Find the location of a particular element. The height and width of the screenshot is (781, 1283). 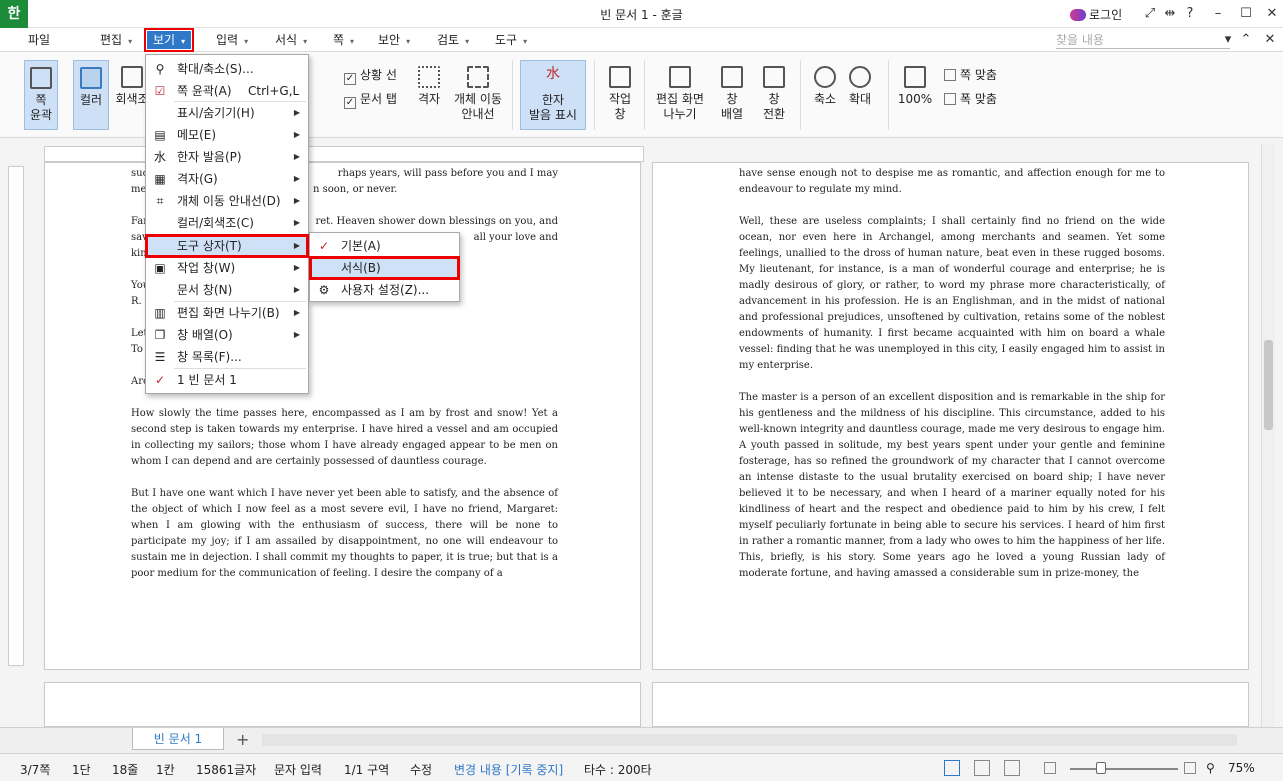

status-page: 3/7쪽 is located at coordinates (35, 769).